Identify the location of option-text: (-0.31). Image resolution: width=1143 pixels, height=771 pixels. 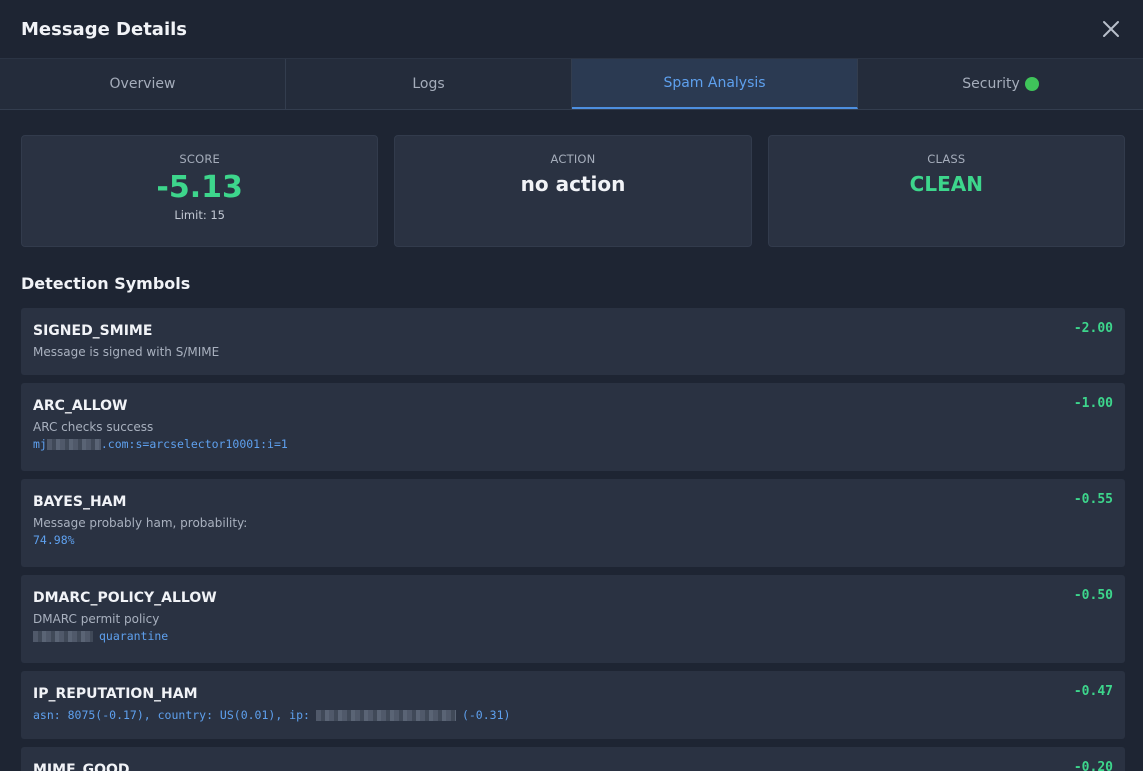
(486, 715).